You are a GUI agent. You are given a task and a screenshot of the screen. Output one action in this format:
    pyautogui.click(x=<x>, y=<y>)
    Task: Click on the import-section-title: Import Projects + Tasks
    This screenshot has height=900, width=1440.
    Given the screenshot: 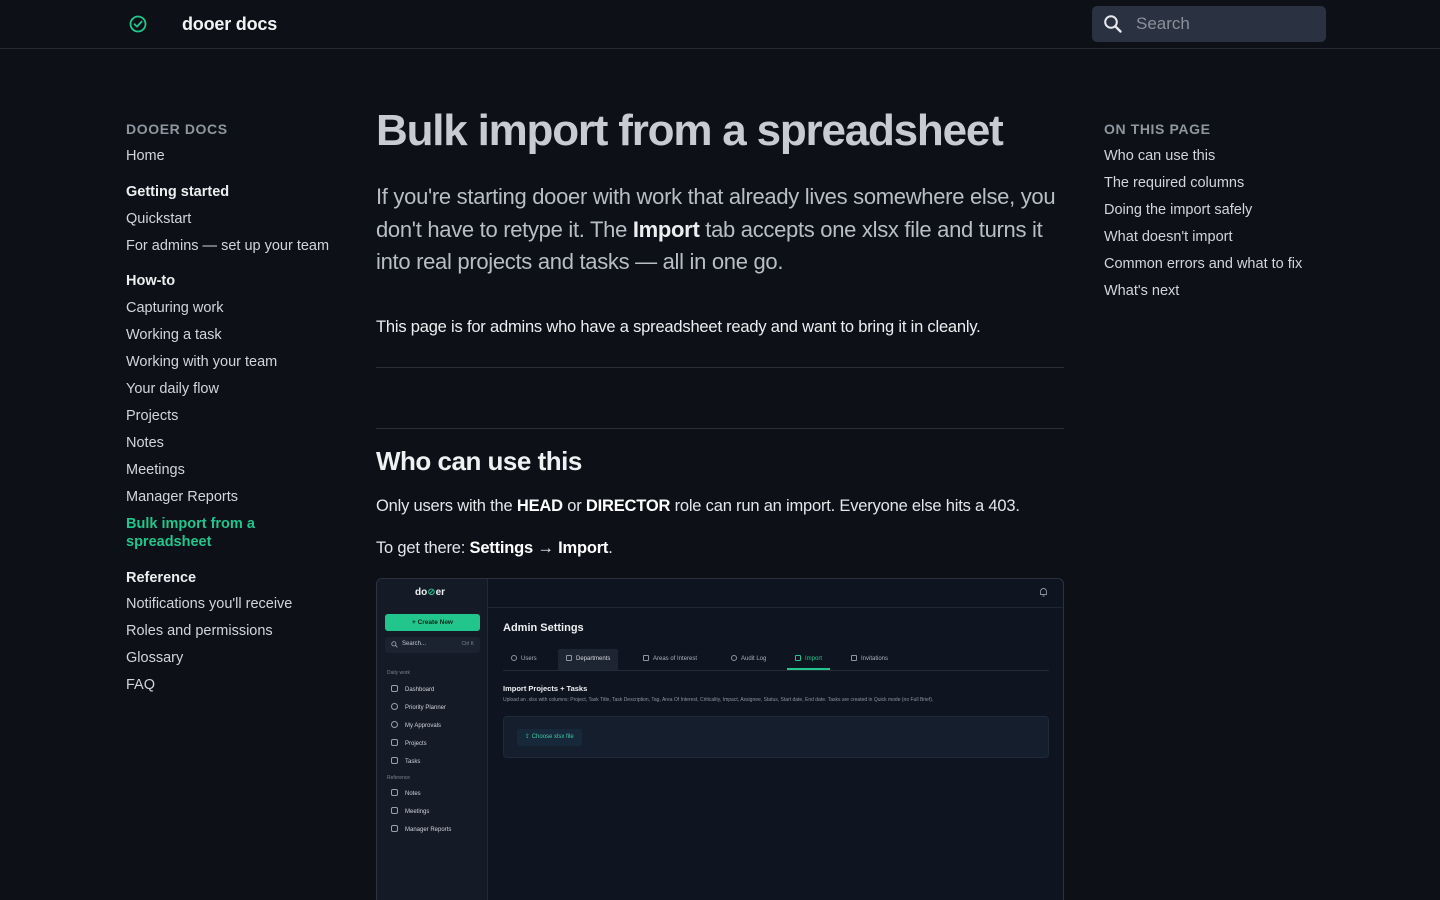 What is the action you would take?
    pyautogui.click(x=545, y=688)
    